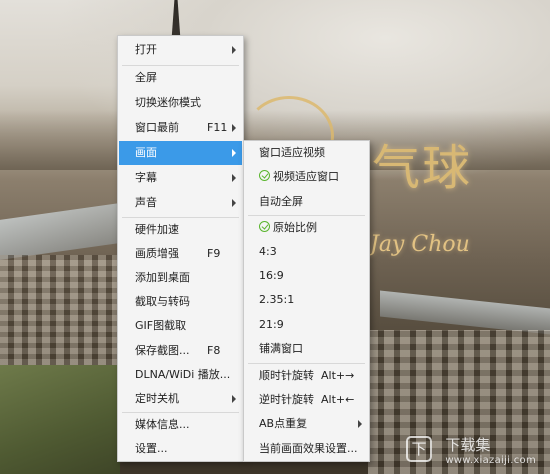 Image resolution: width=550 pixels, height=474 pixels. What do you see at coordinates (271, 275) in the screenshot?
I see `menu-item-label: 16:9` at bounding box center [271, 275].